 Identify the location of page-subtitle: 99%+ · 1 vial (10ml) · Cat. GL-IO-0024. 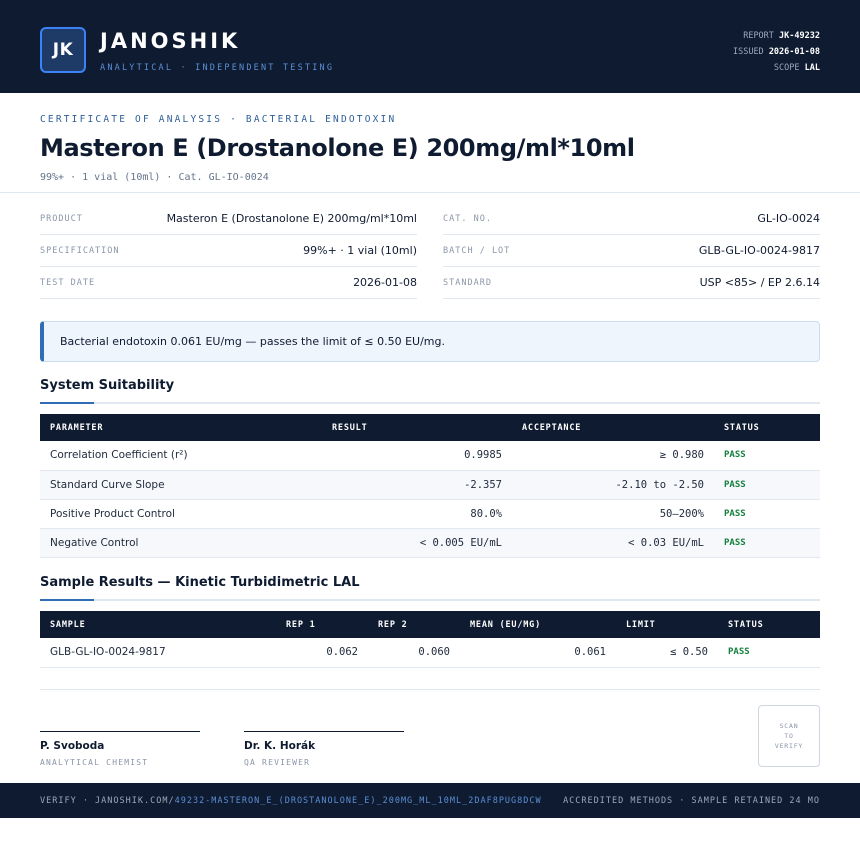
(154, 177).